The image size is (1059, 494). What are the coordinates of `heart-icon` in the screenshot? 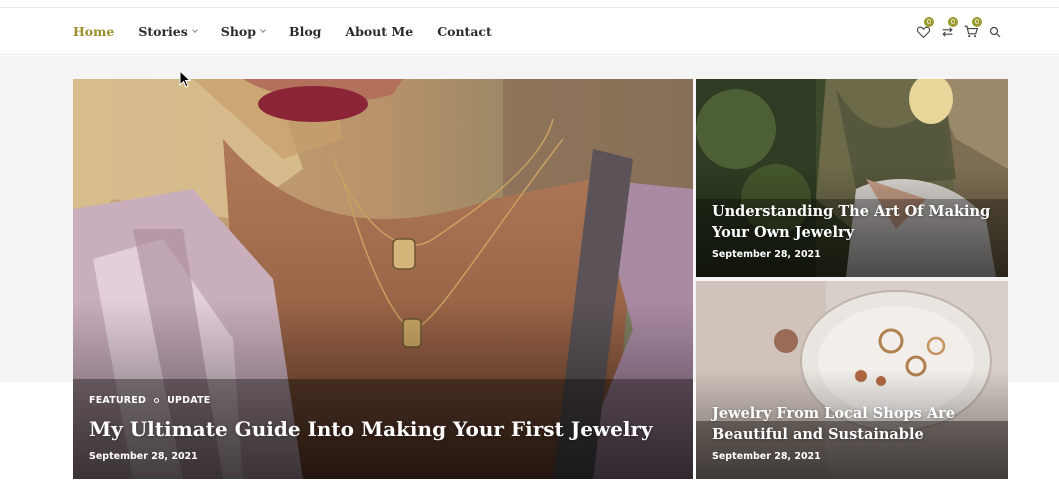 It's located at (923, 32).